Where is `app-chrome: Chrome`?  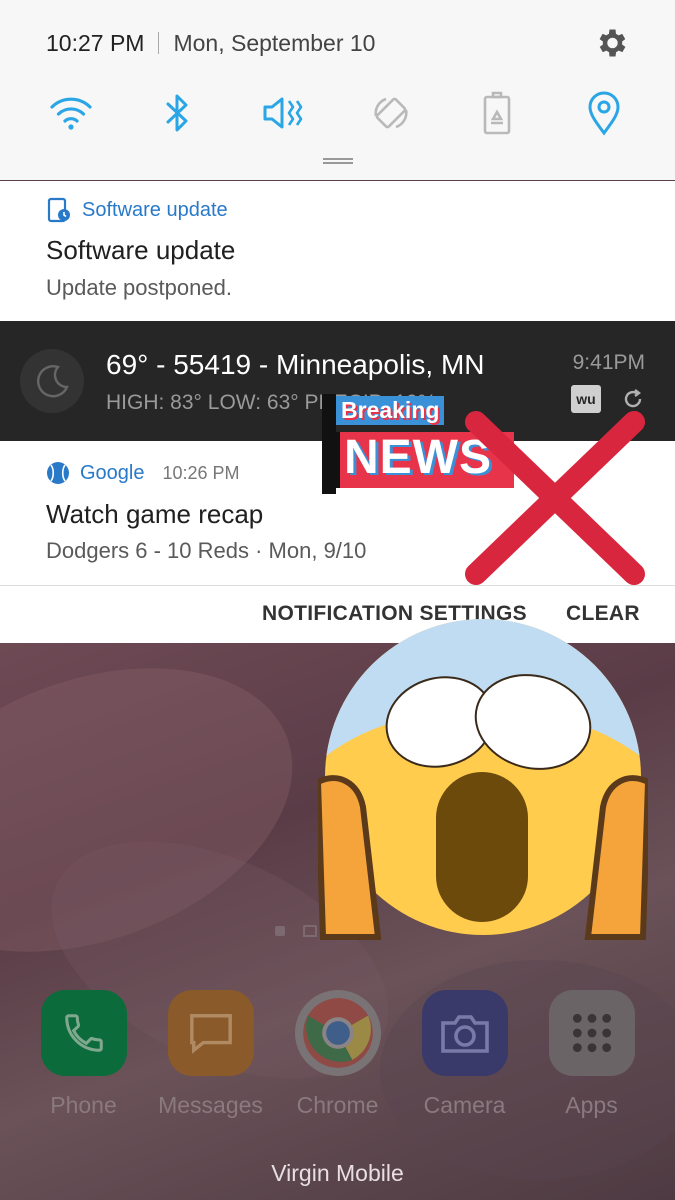
app-chrome: Chrome is located at coordinates (338, 1054).